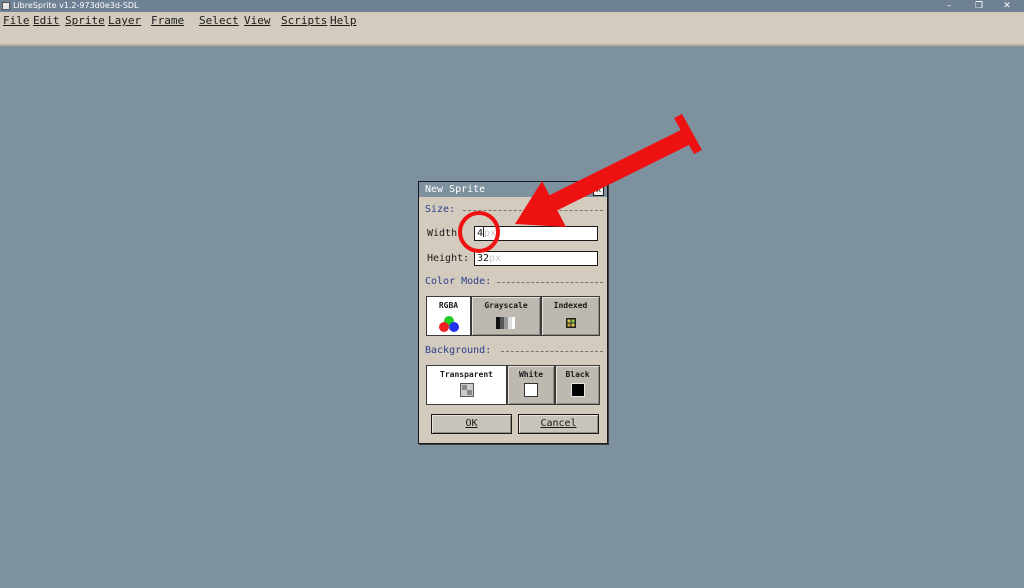 The height and width of the screenshot is (588, 1024). What do you see at coordinates (514, 351) in the screenshot?
I see `background-separator: Background:` at bounding box center [514, 351].